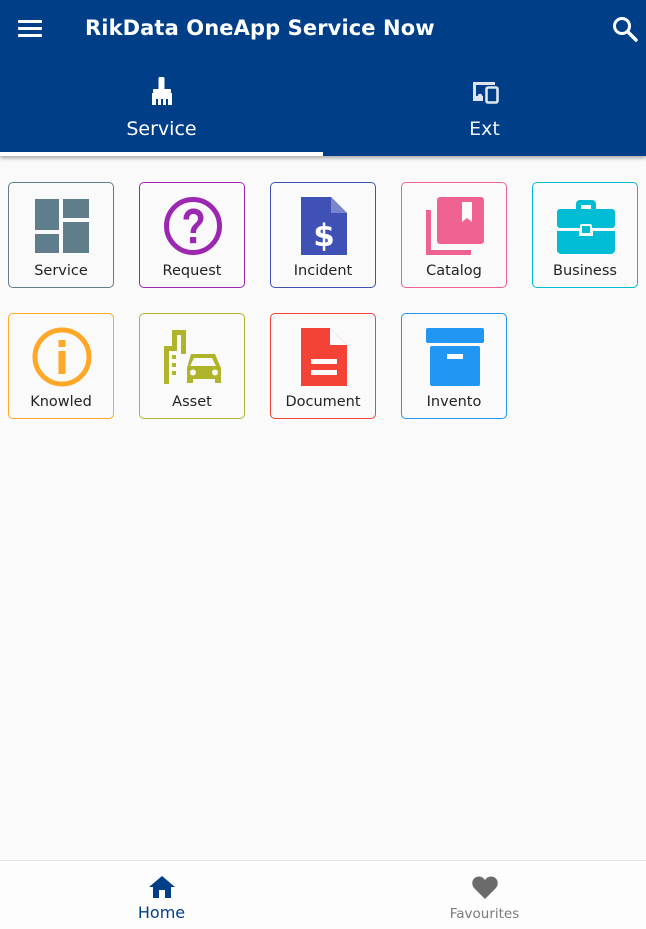  Describe the element at coordinates (625, 29) in the screenshot. I see `search-icon` at that location.